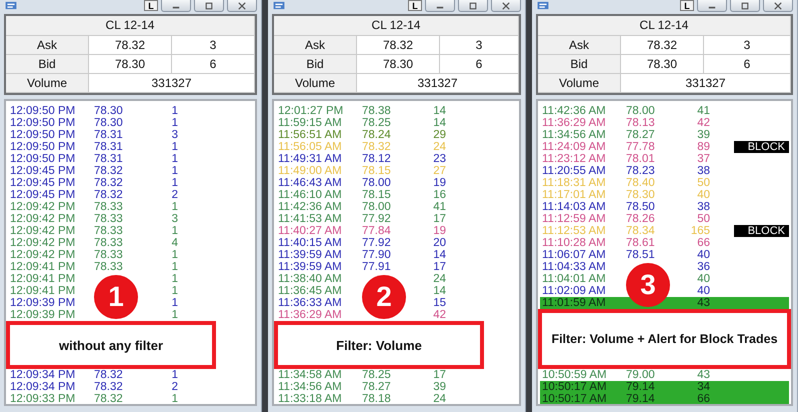 This screenshot has height=412, width=798. I want to click on time-text: 11:02:09 AM, so click(574, 291).